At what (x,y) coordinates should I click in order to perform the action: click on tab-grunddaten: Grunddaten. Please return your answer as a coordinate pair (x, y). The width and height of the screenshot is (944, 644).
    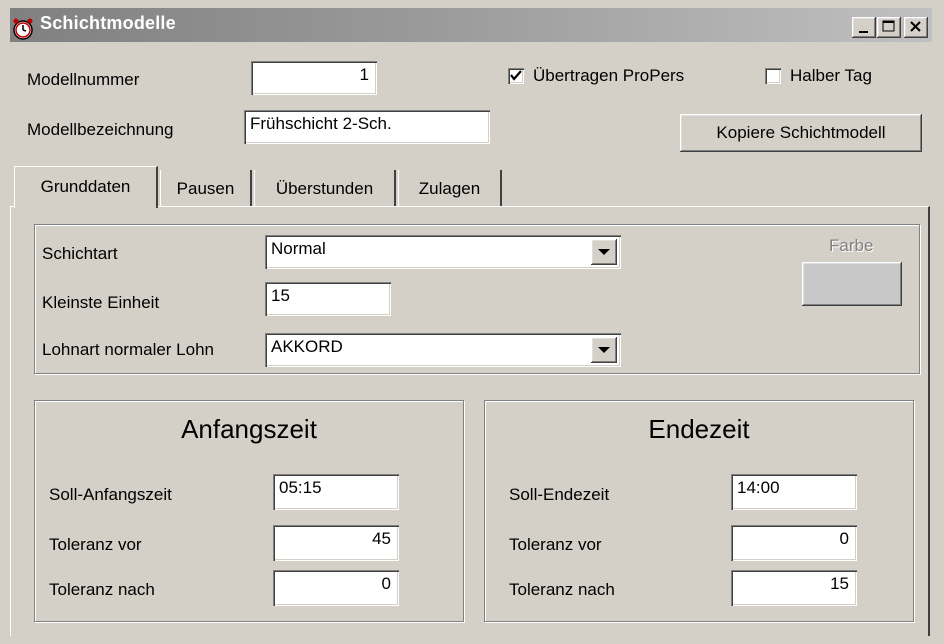
    Looking at the image, I should click on (86, 187).